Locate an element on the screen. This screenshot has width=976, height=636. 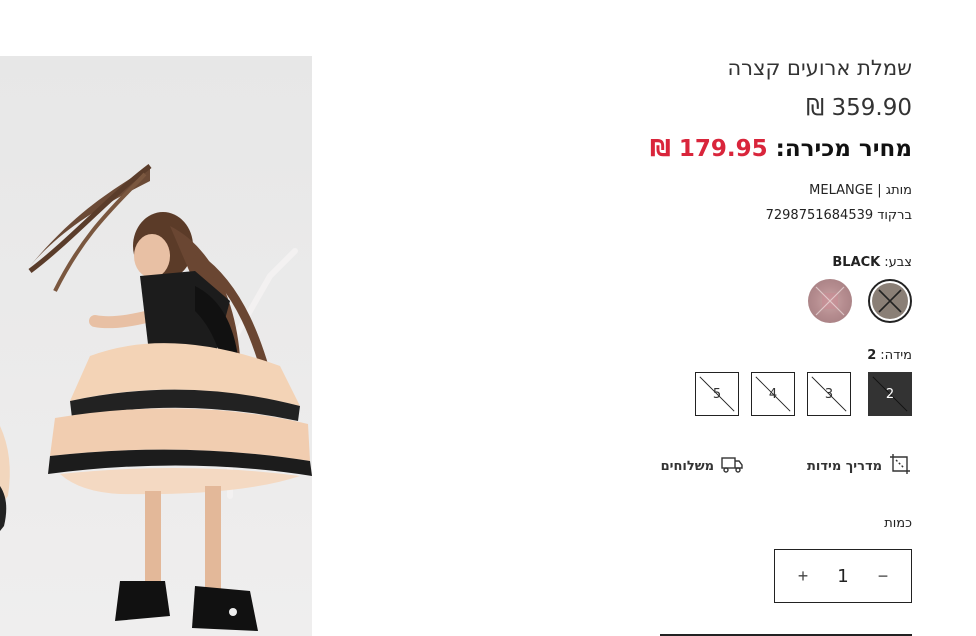
sale-price-row: מחיר מכירה: 179.95 ₪ is located at coordinates (781, 149).